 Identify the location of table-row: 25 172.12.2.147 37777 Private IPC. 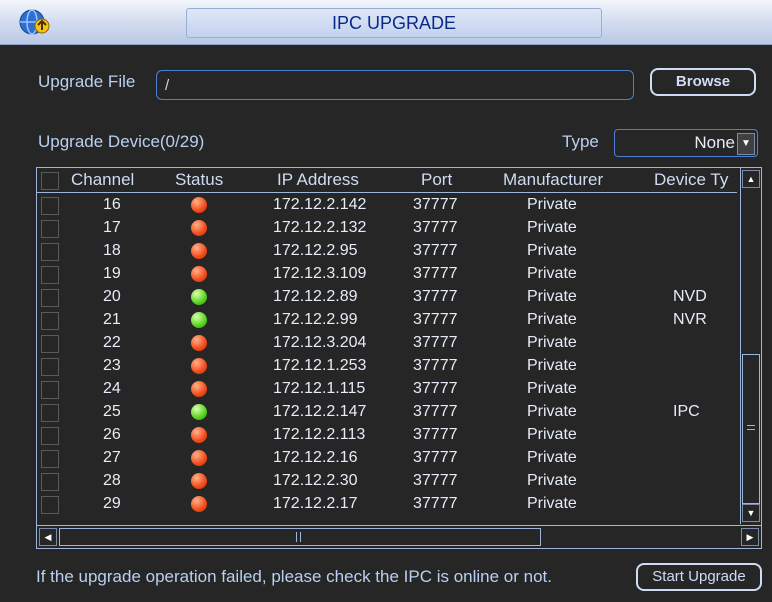
(387, 412).